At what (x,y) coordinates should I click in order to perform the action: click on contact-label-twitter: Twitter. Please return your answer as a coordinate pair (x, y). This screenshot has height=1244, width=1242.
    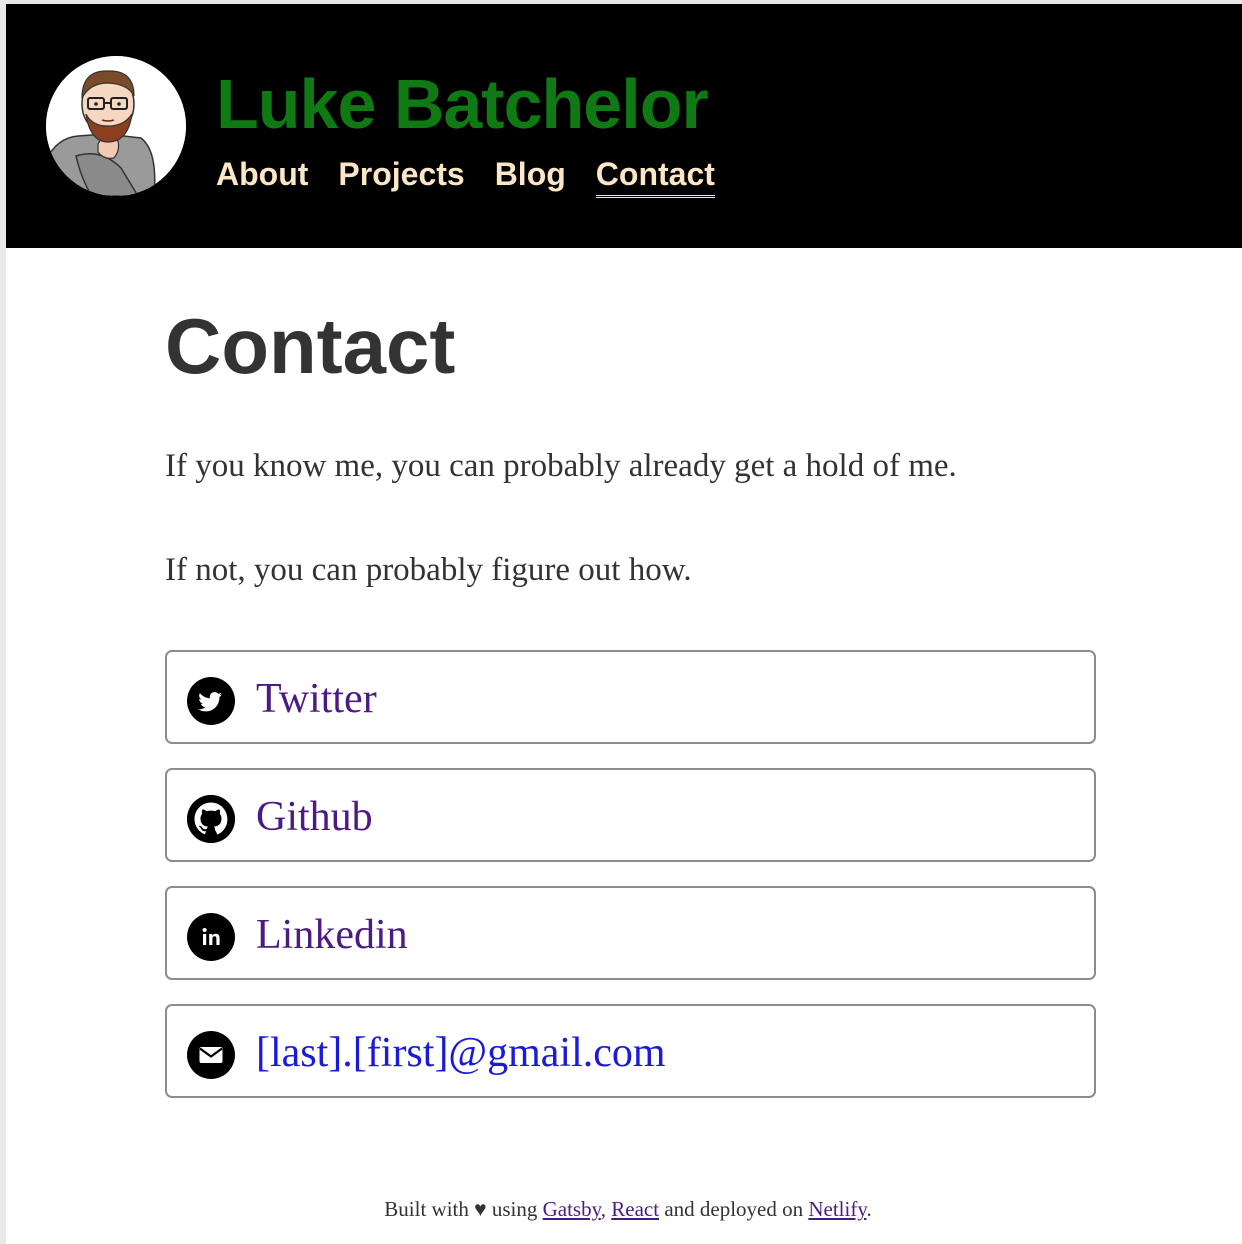
    Looking at the image, I should click on (316, 699).